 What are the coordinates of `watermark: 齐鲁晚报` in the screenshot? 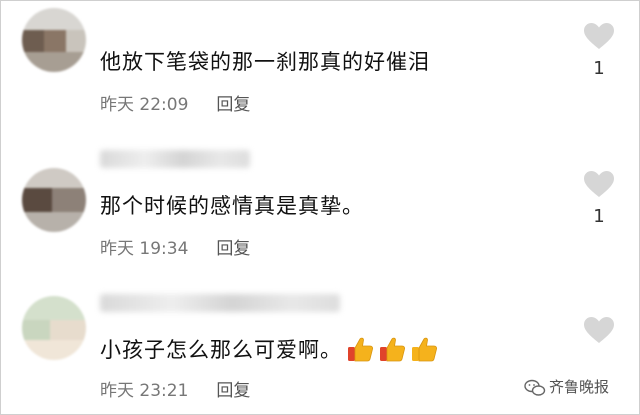 It's located at (566, 386).